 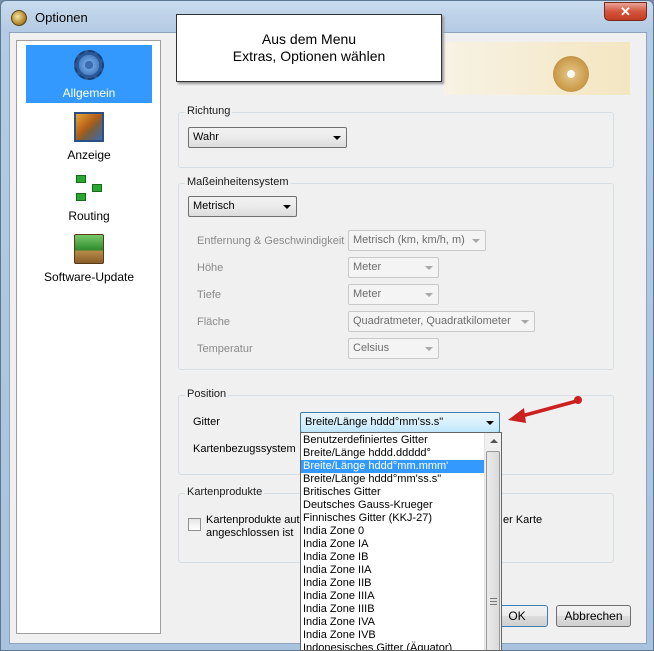 What do you see at coordinates (225, 492) in the screenshot?
I see `group-title: Kartenprodukte` at bounding box center [225, 492].